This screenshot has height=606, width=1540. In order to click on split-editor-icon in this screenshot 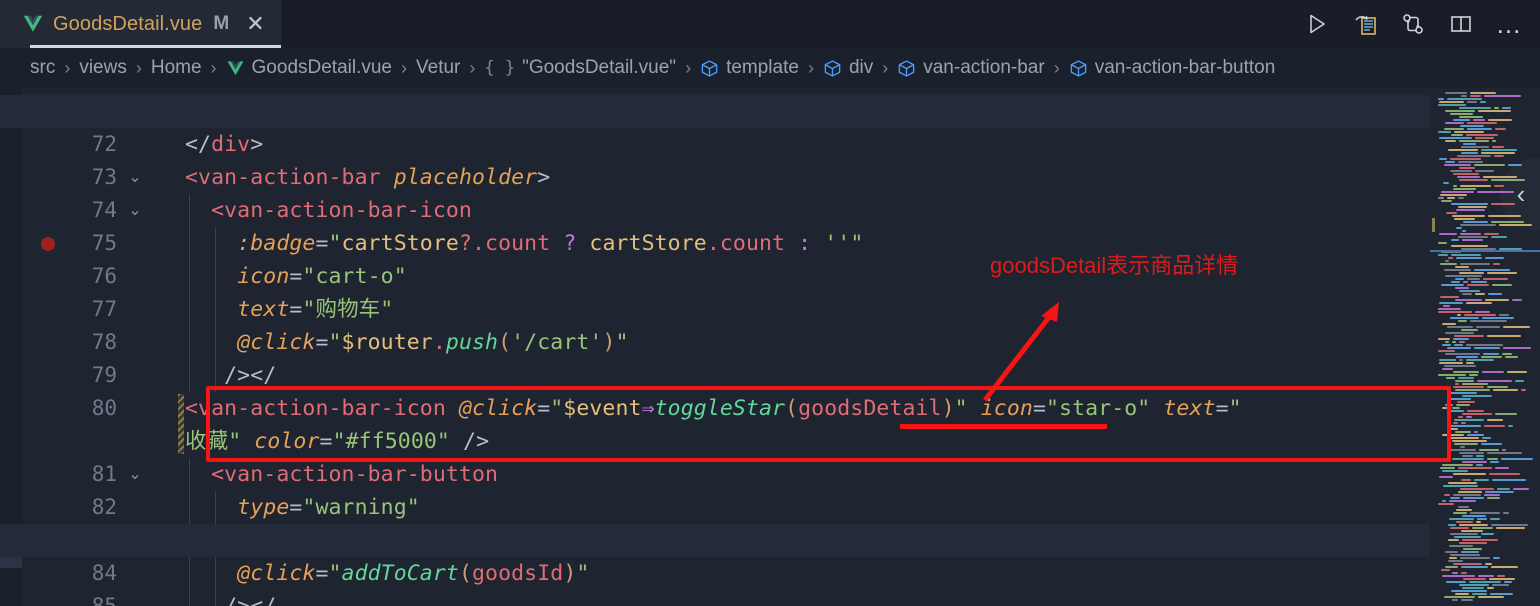, I will do `click(1461, 24)`.